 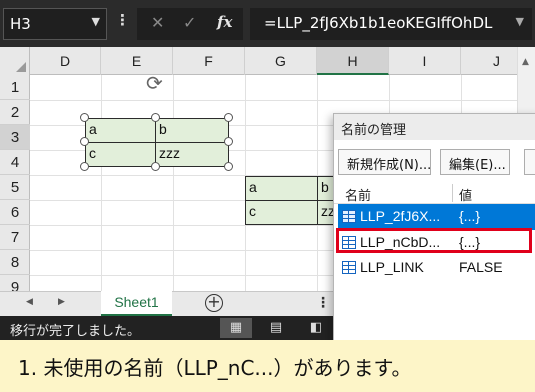 I want to click on dialog-title: 名前の管理, so click(x=434, y=127).